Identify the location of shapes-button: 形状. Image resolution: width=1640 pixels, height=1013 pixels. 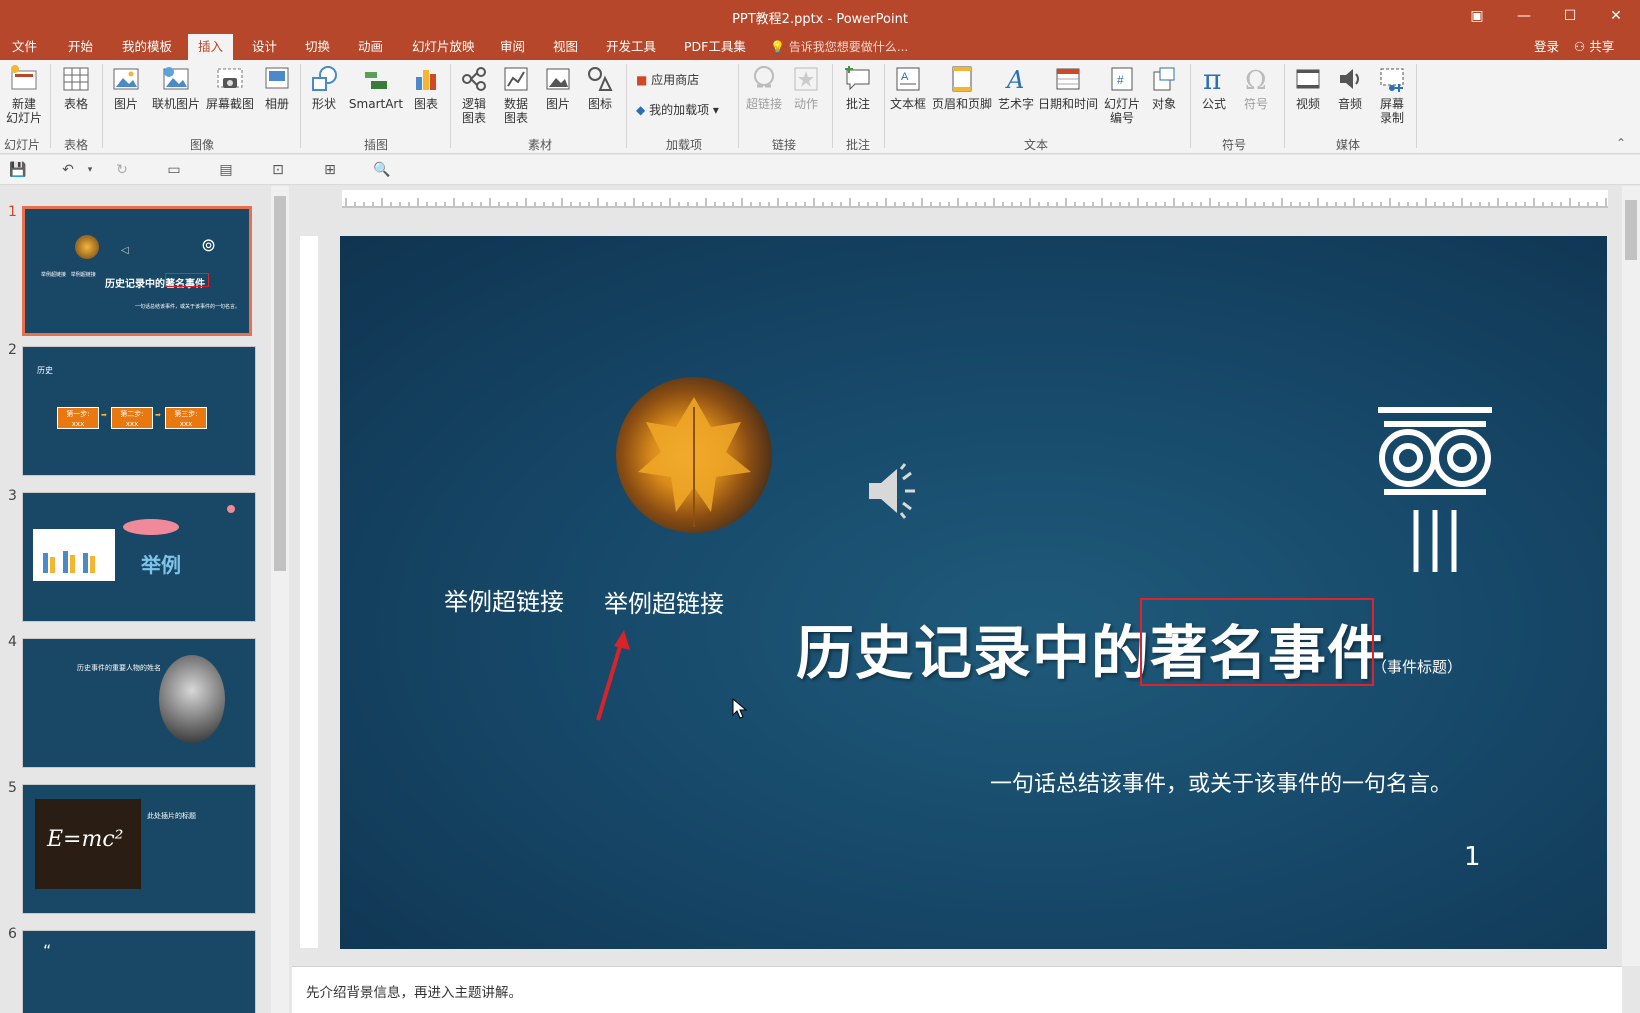
(324, 87).